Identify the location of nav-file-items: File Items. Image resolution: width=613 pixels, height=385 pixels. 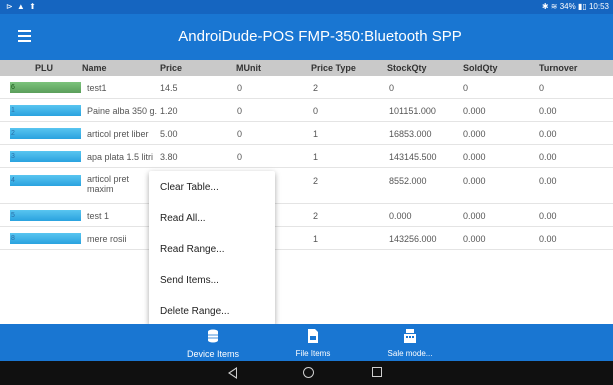
(313, 342).